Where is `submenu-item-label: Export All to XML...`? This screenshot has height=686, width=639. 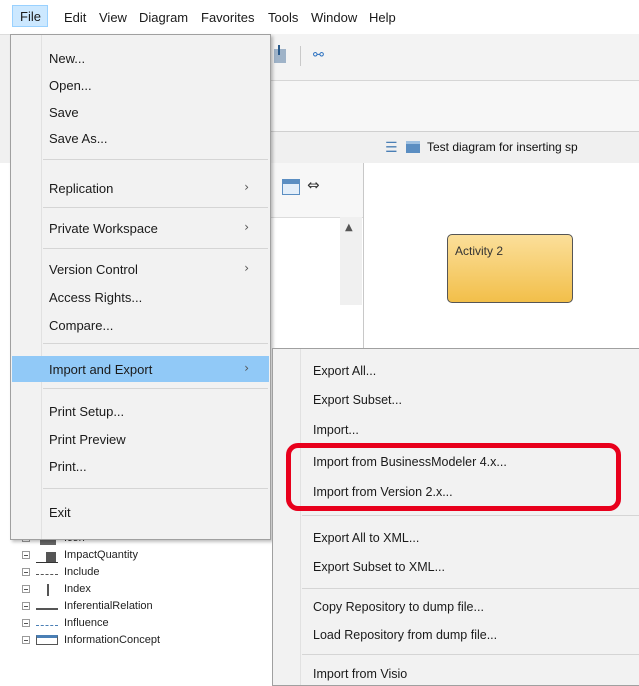
submenu-item-label: Export All to XML... is located at coordinates (366, 538).